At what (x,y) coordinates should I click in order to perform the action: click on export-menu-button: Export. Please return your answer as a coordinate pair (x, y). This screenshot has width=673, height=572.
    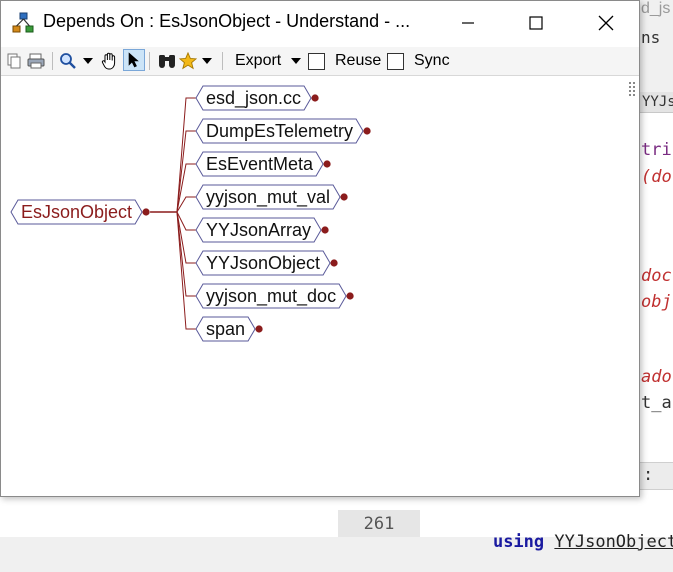
    Looking at the image, I should click on (258, 61).